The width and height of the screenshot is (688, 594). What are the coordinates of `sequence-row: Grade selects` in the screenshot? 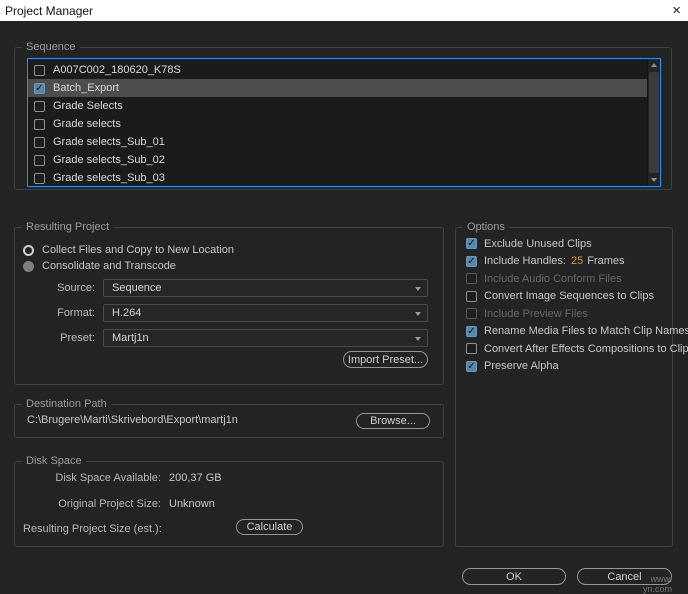 It's located at (337, 124).